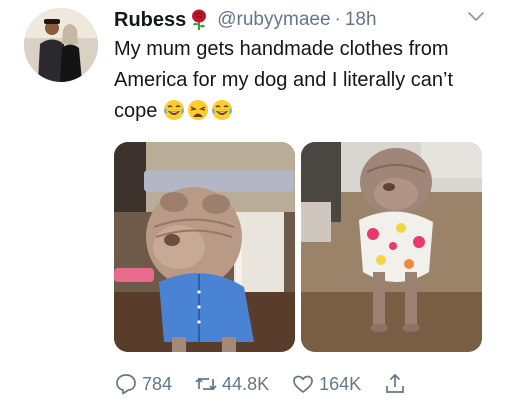  Describe the element at coordinates (199, 19) in the screenshot. I see `rose-icon` at that location.